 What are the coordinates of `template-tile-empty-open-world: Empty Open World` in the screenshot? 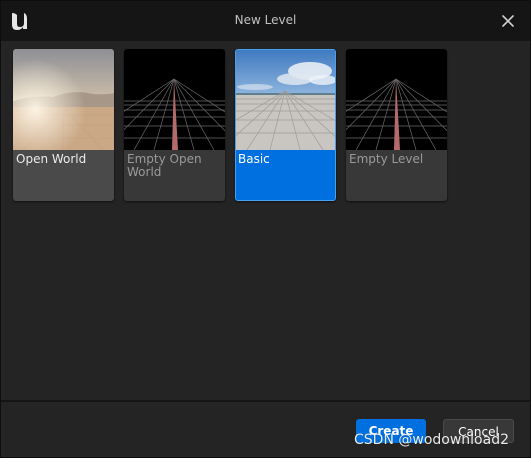 It's located at (174, 125).